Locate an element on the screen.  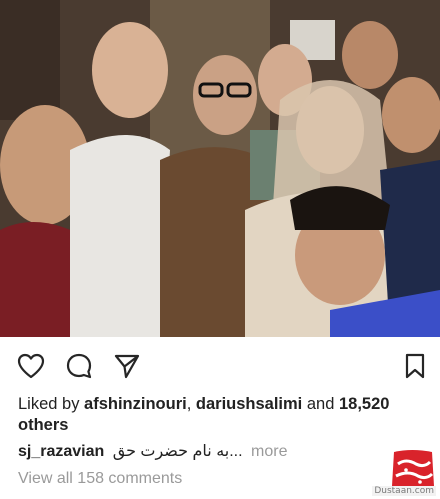
liked-by-user-link: afshinzinouri is located at coordinates (135, 404).